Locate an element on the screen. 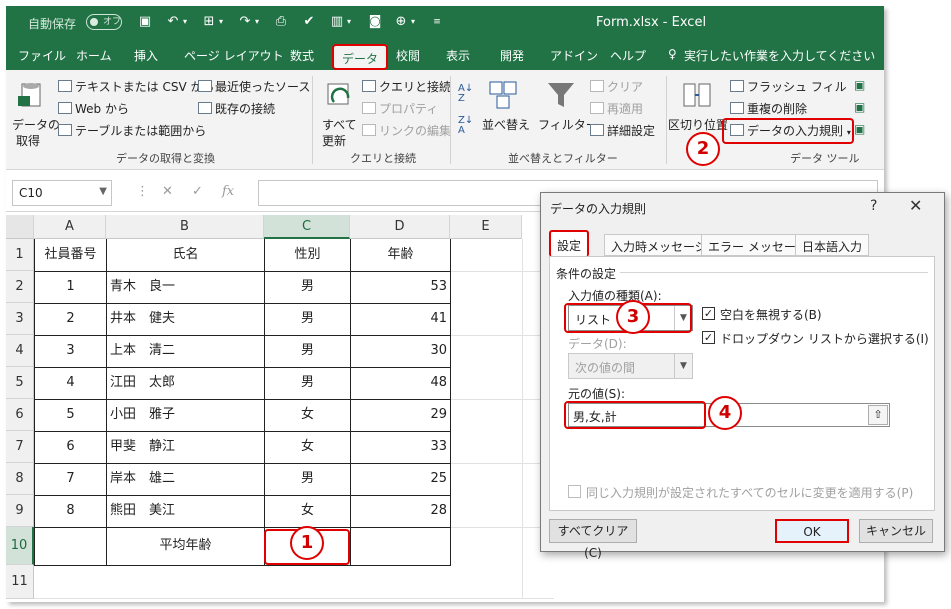 The image size is (951, 609). apply-all-label: 同じ入力規則が設定されたすべてのセルに変更を適用する(P) is located at coordinates (749, 492).